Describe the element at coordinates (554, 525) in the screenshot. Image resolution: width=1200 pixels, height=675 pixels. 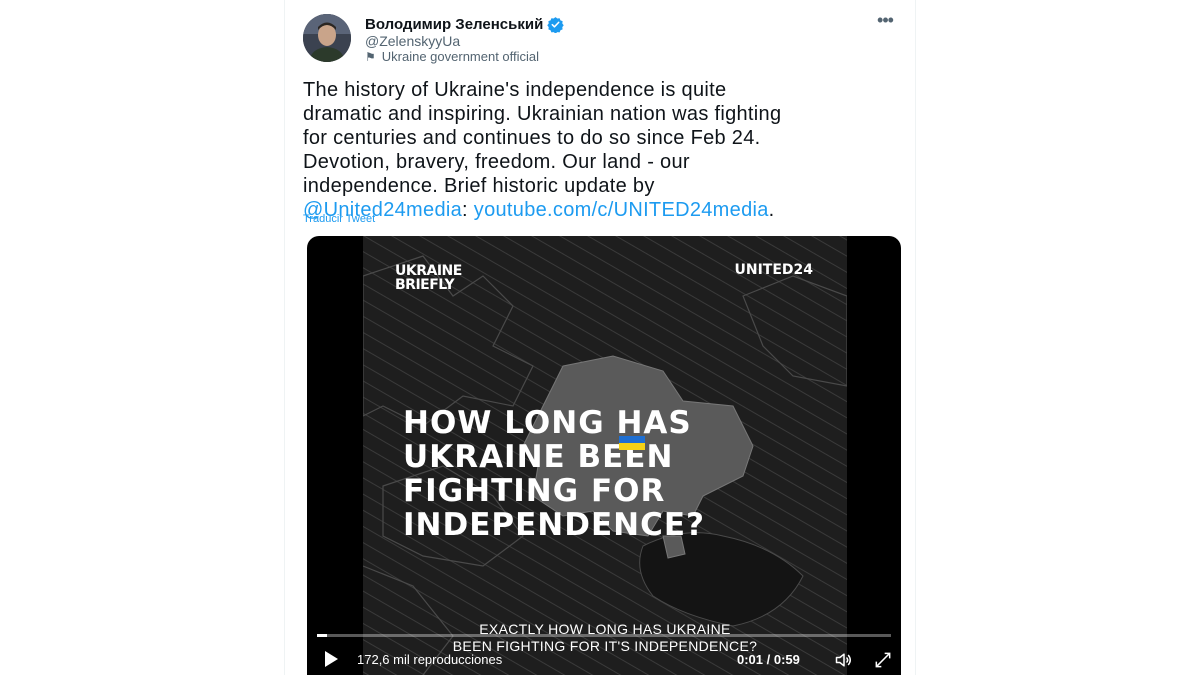
I see `headline-line: INDEPENDENCE?` at that location.